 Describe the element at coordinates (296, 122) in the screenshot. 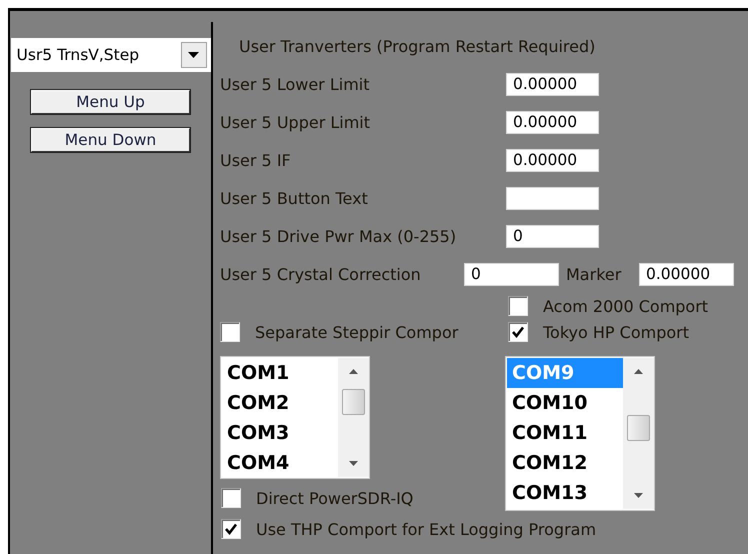

I see `field-label: User 5 Upper Limit` at that location.